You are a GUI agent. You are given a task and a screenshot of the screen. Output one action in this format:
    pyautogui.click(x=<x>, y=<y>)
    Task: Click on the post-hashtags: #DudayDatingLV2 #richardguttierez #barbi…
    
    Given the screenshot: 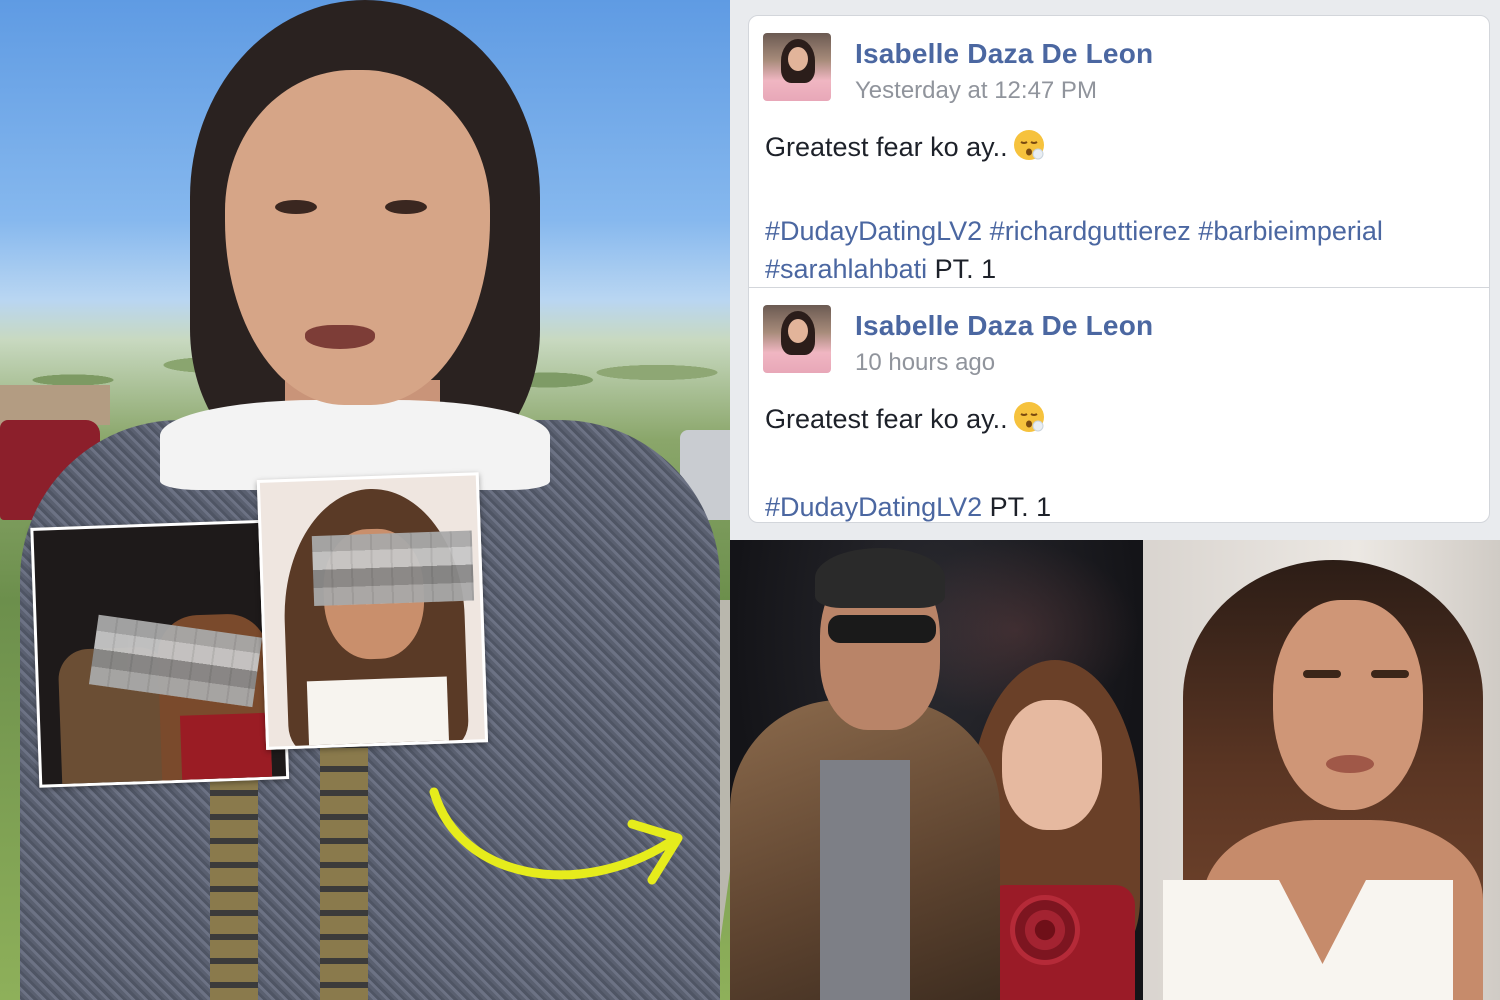 What is the action you would take?
    pyautogui.click(x=1125, y=250)
    